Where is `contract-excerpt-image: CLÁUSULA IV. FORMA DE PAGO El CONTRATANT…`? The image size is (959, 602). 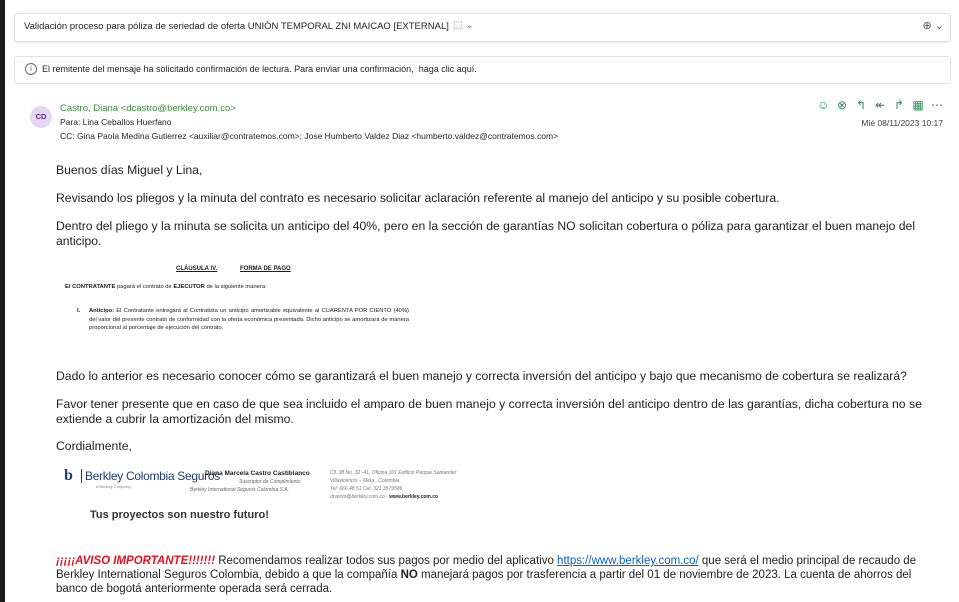 contract-excerpt-image: CLÁUSULA IV. FORMA DE PAGO El CONTRATANT… is located at coordinates (236, 304).